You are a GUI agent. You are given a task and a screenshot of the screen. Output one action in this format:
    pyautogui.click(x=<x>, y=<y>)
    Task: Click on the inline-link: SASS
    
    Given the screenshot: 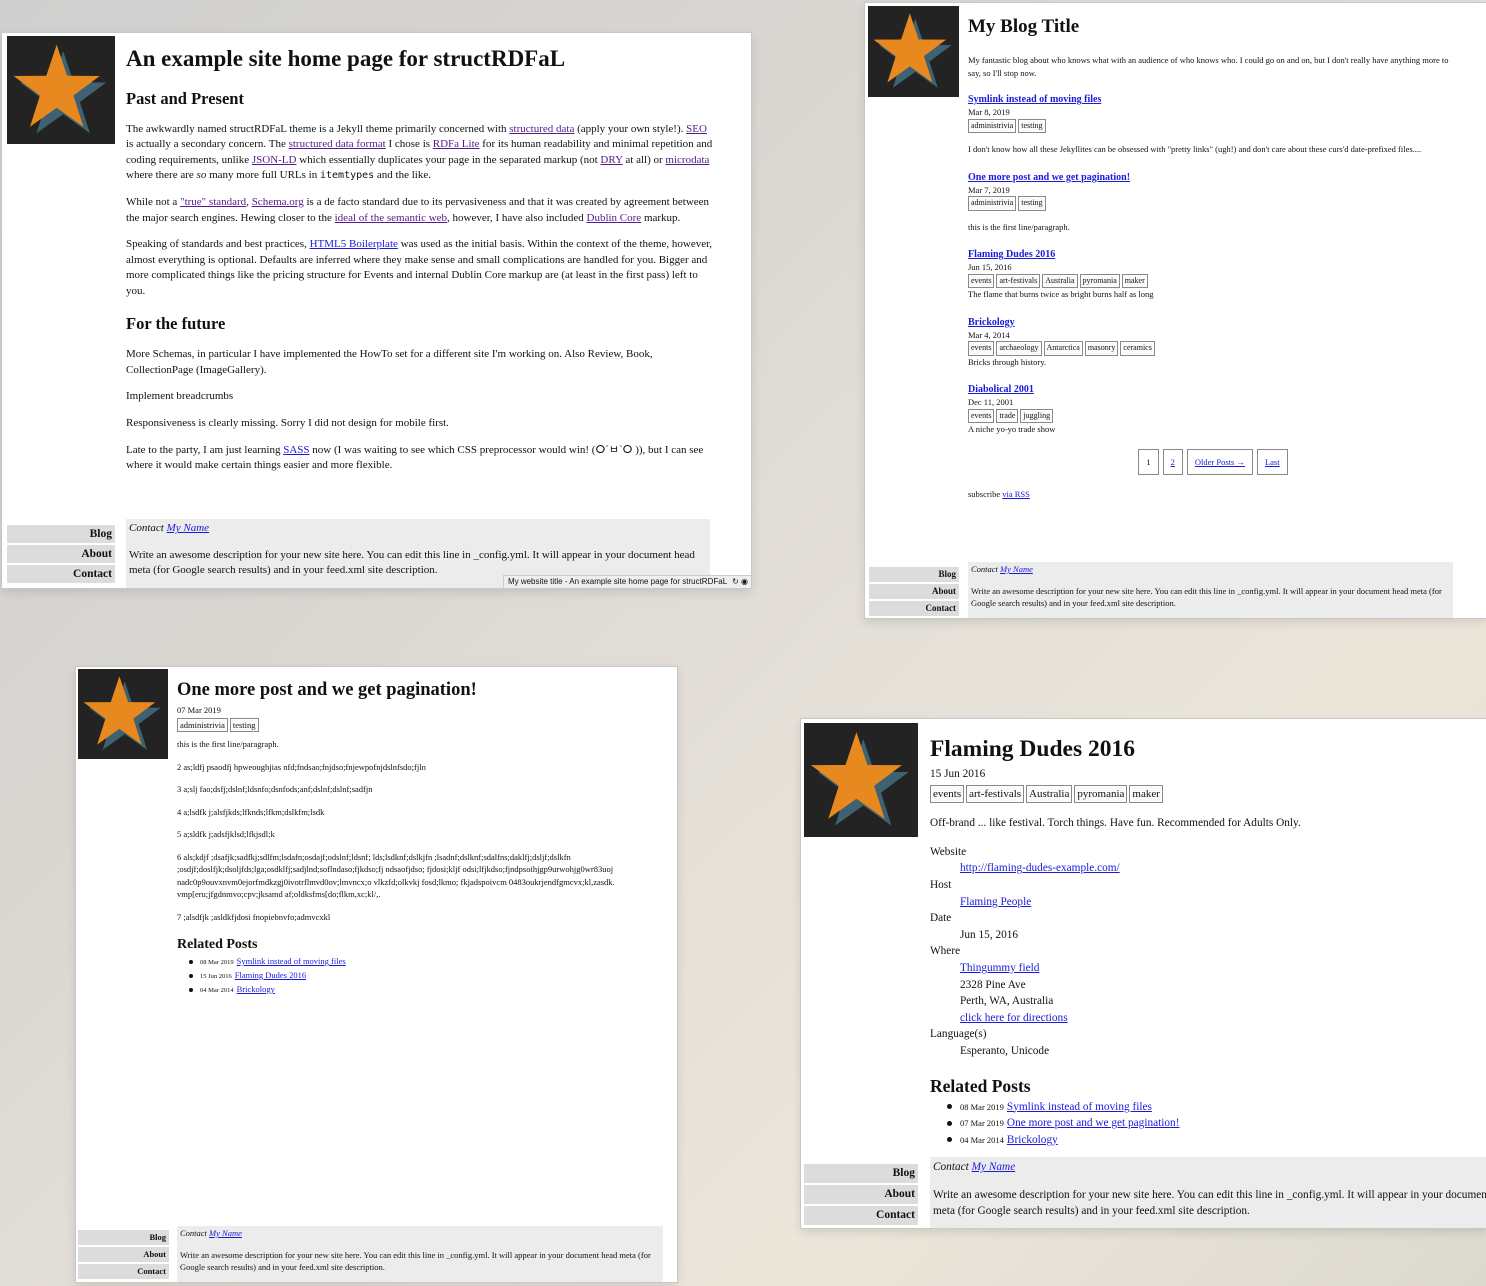 What is the action you would take?
    pyautogui.click(x=296, y=450)
    